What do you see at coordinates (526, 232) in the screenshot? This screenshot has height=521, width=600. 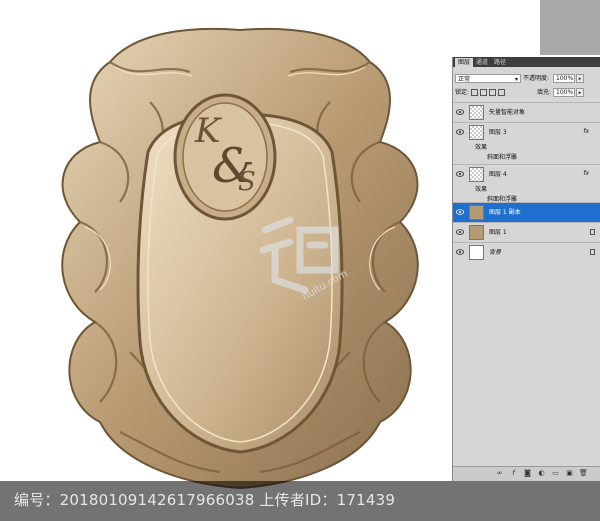 I see `layer-row-layer-1: 图层 1` at bounding box center [526, 232].